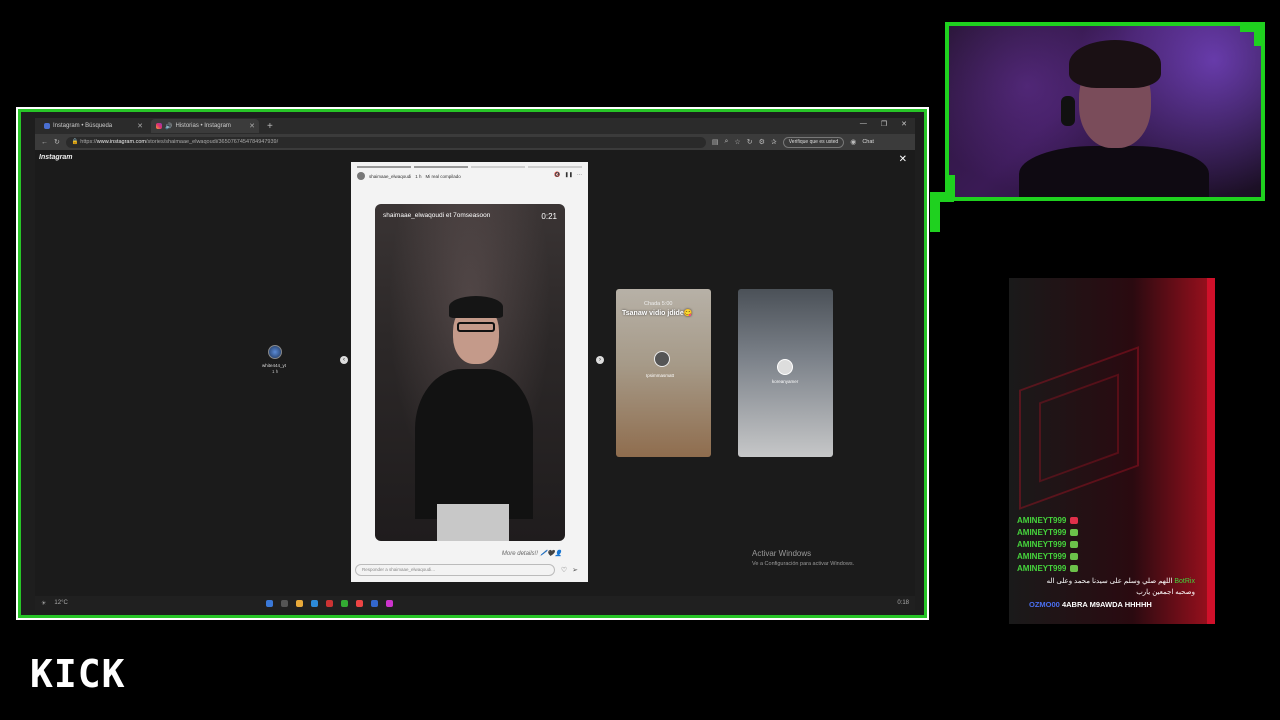  I want to click on previous-story-preview: white444_yt 1 h, so click(277, 375).